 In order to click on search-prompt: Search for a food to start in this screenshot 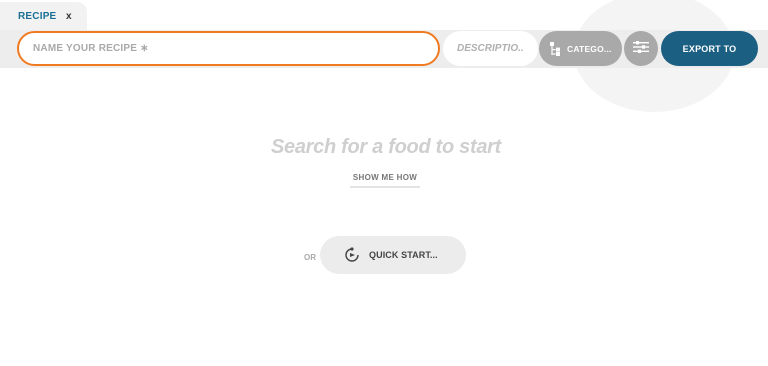, I will do `click(385, 147)`.